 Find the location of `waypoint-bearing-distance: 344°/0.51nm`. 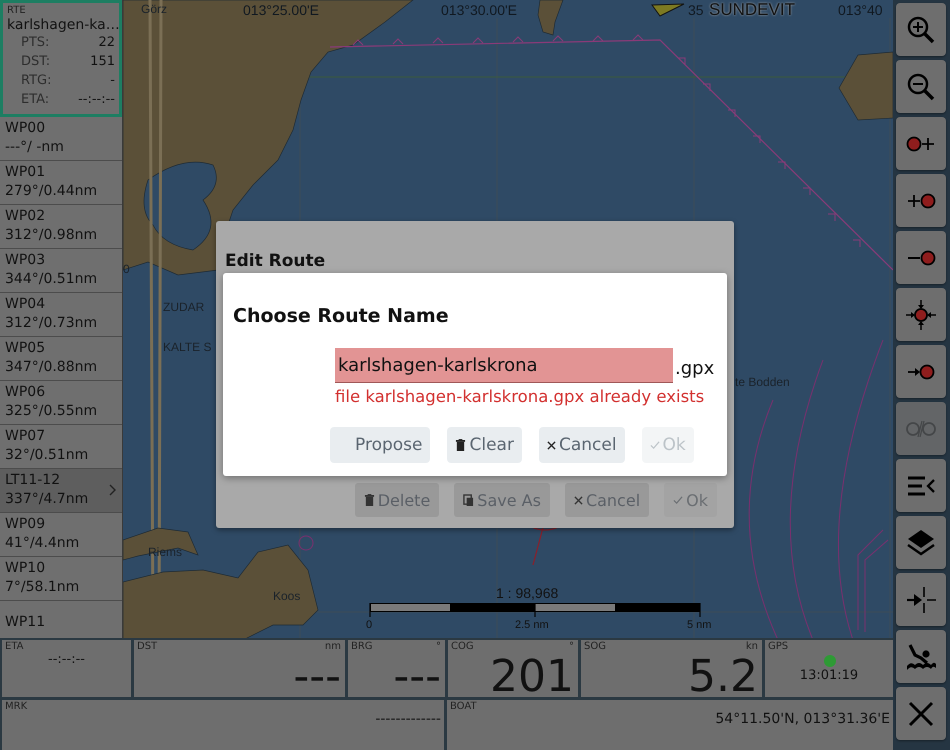

waypoint-bearing-distance: 344°/0.51nm is located at coordinates (51, 279).